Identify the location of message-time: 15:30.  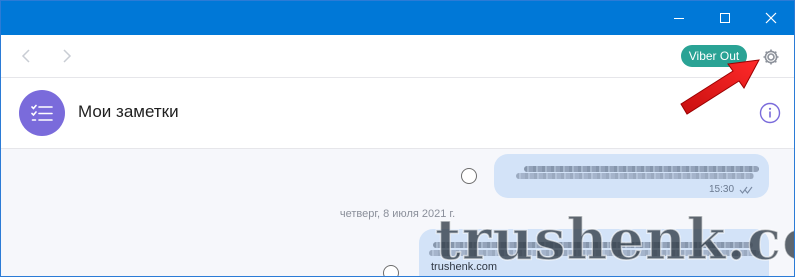
(722, 189).